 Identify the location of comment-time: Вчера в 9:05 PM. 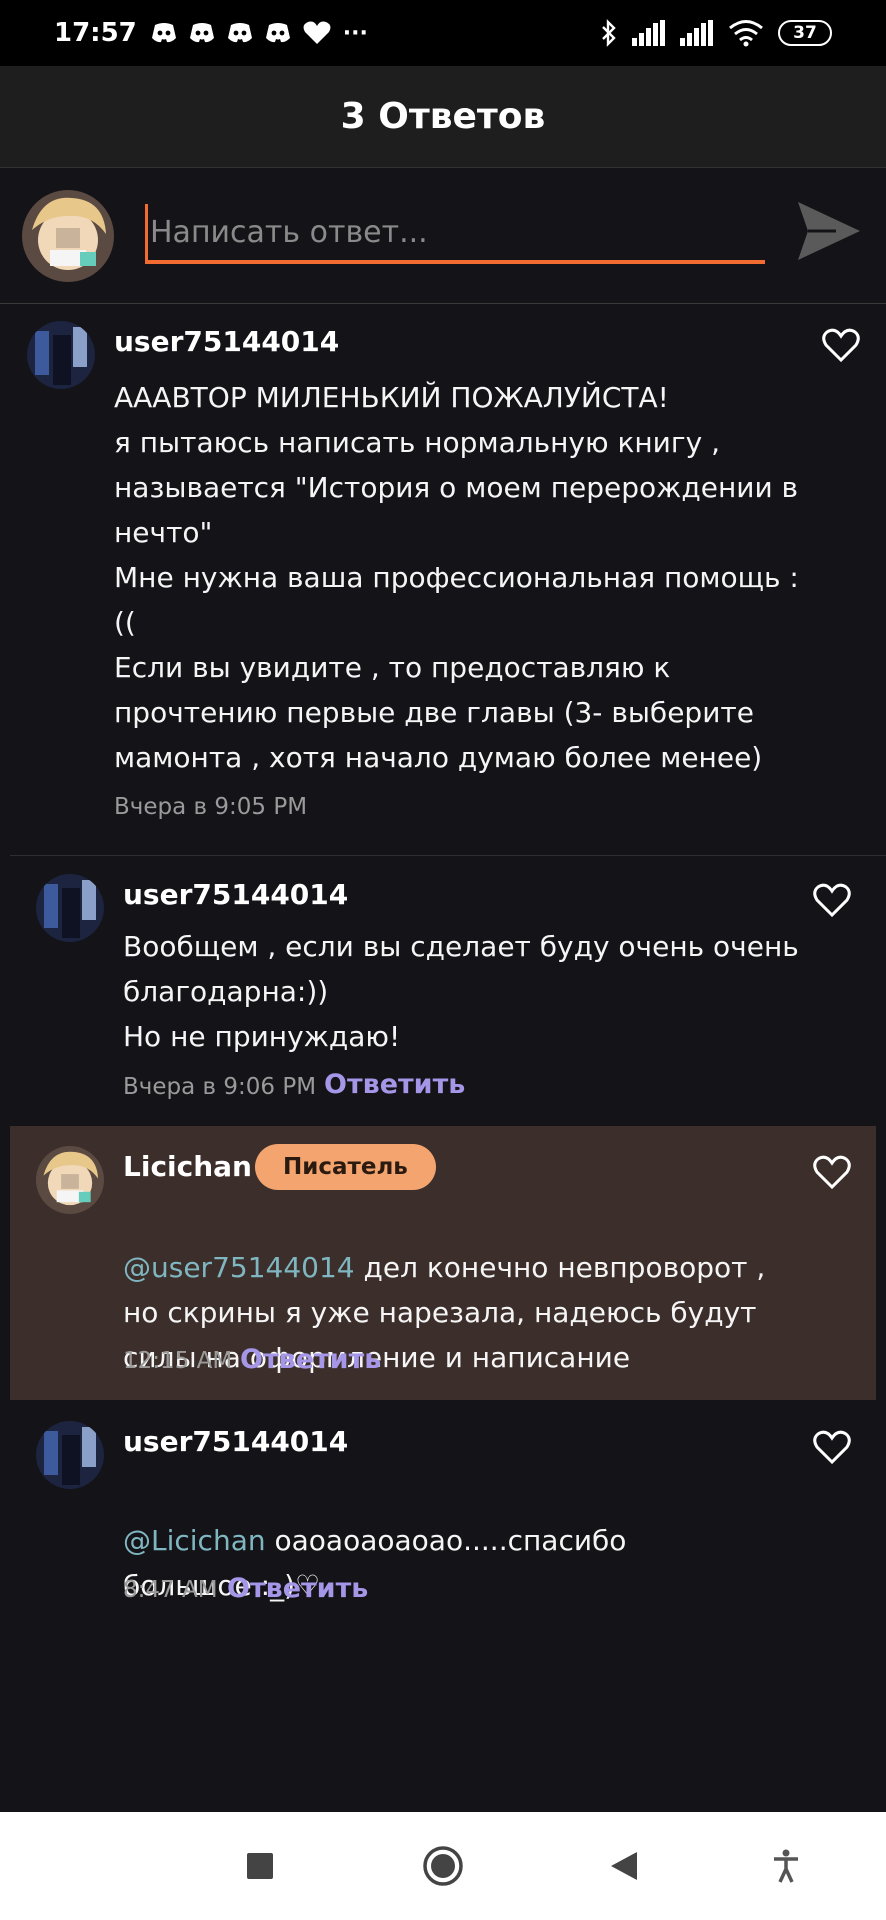
(211, 807).